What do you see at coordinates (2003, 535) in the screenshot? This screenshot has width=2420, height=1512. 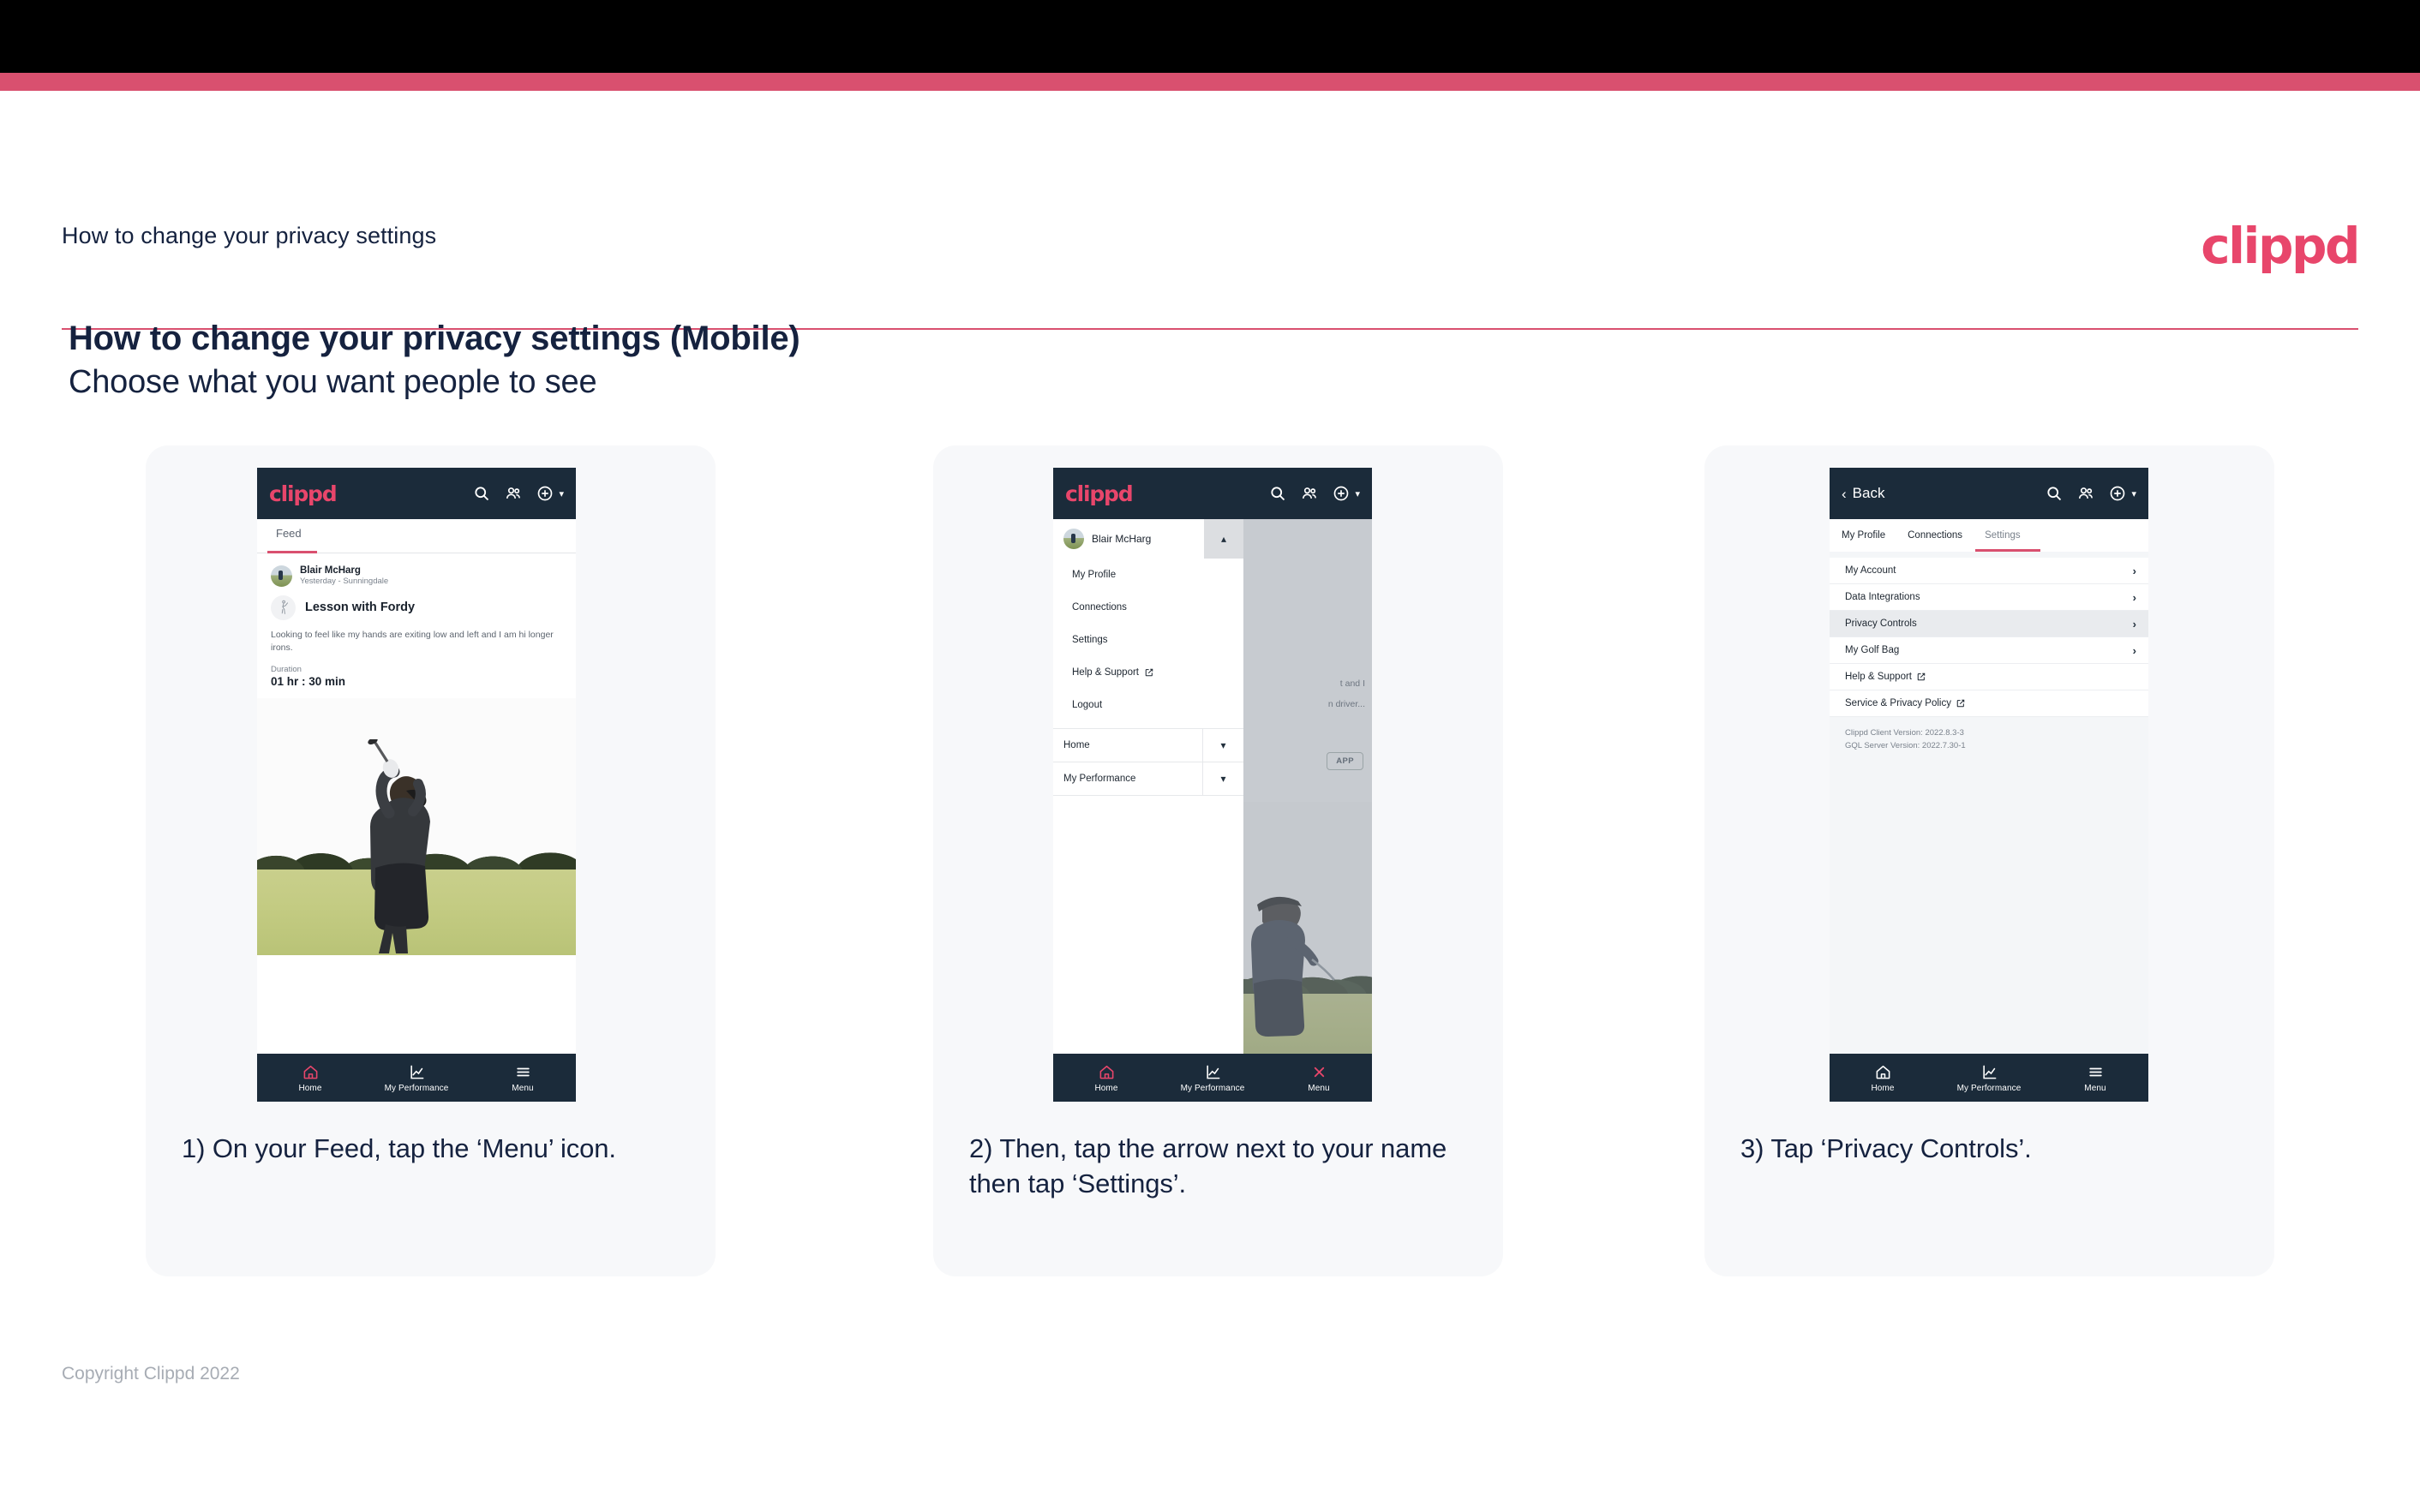 I see `tab-settings: Settings` at bounding box center [2003, 535].